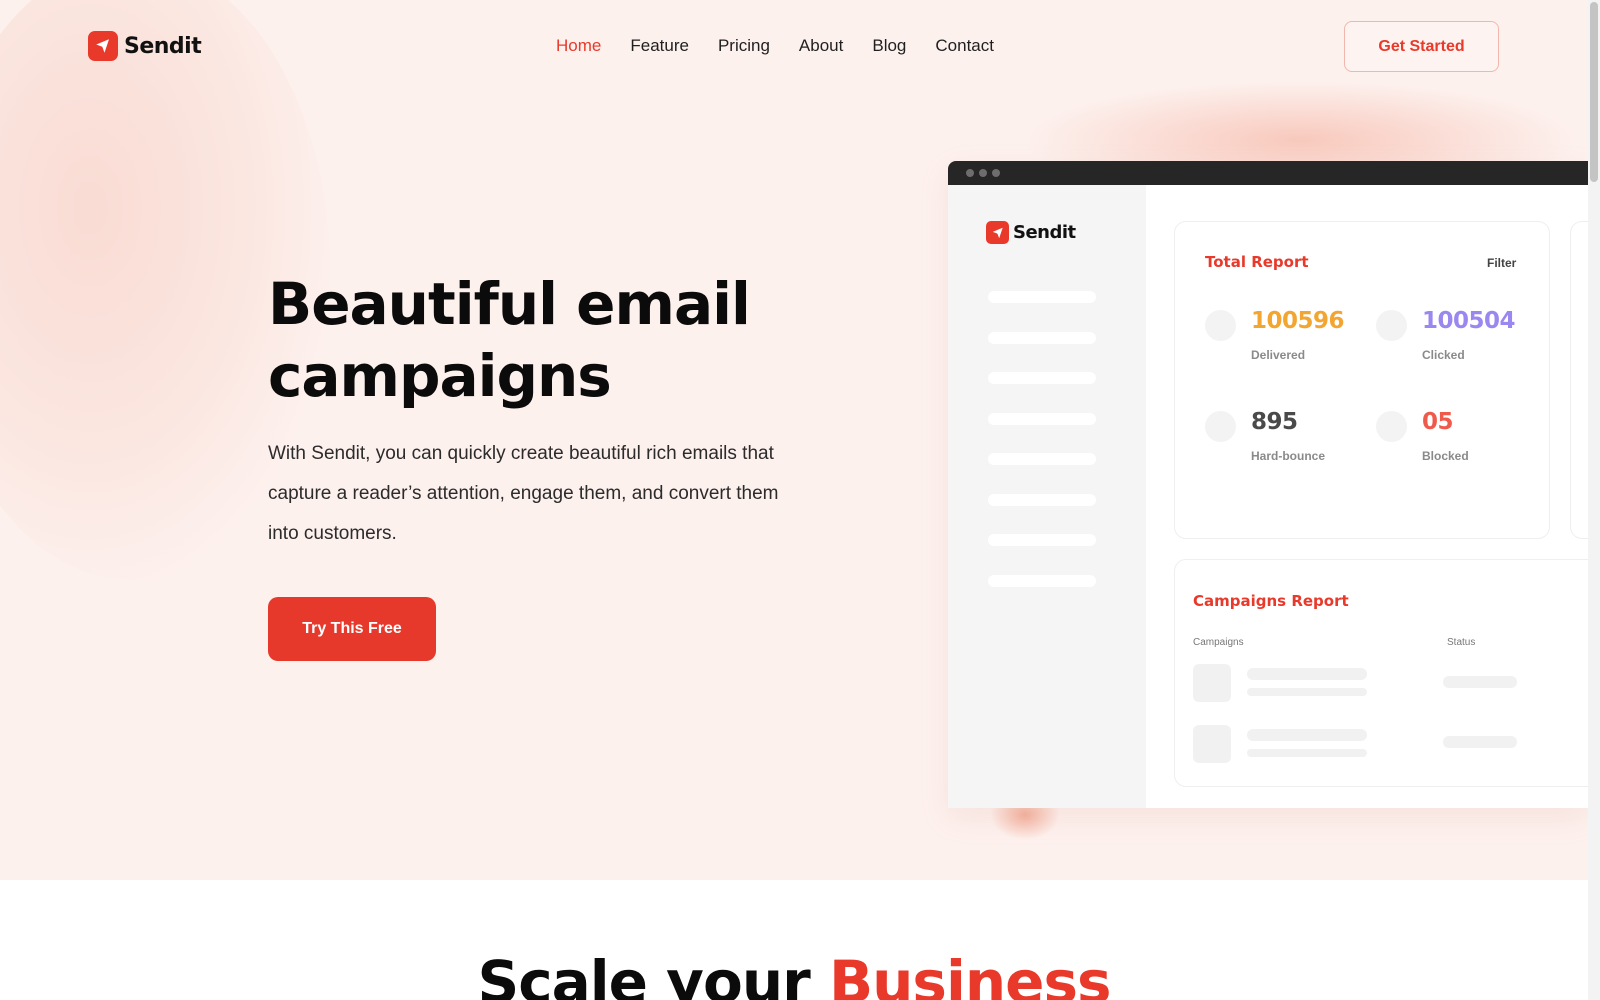 Image resolution: width=1600 pixels, height=1000 pixels. I want to click on get-started-button: Get Started, so click(1421, 46).